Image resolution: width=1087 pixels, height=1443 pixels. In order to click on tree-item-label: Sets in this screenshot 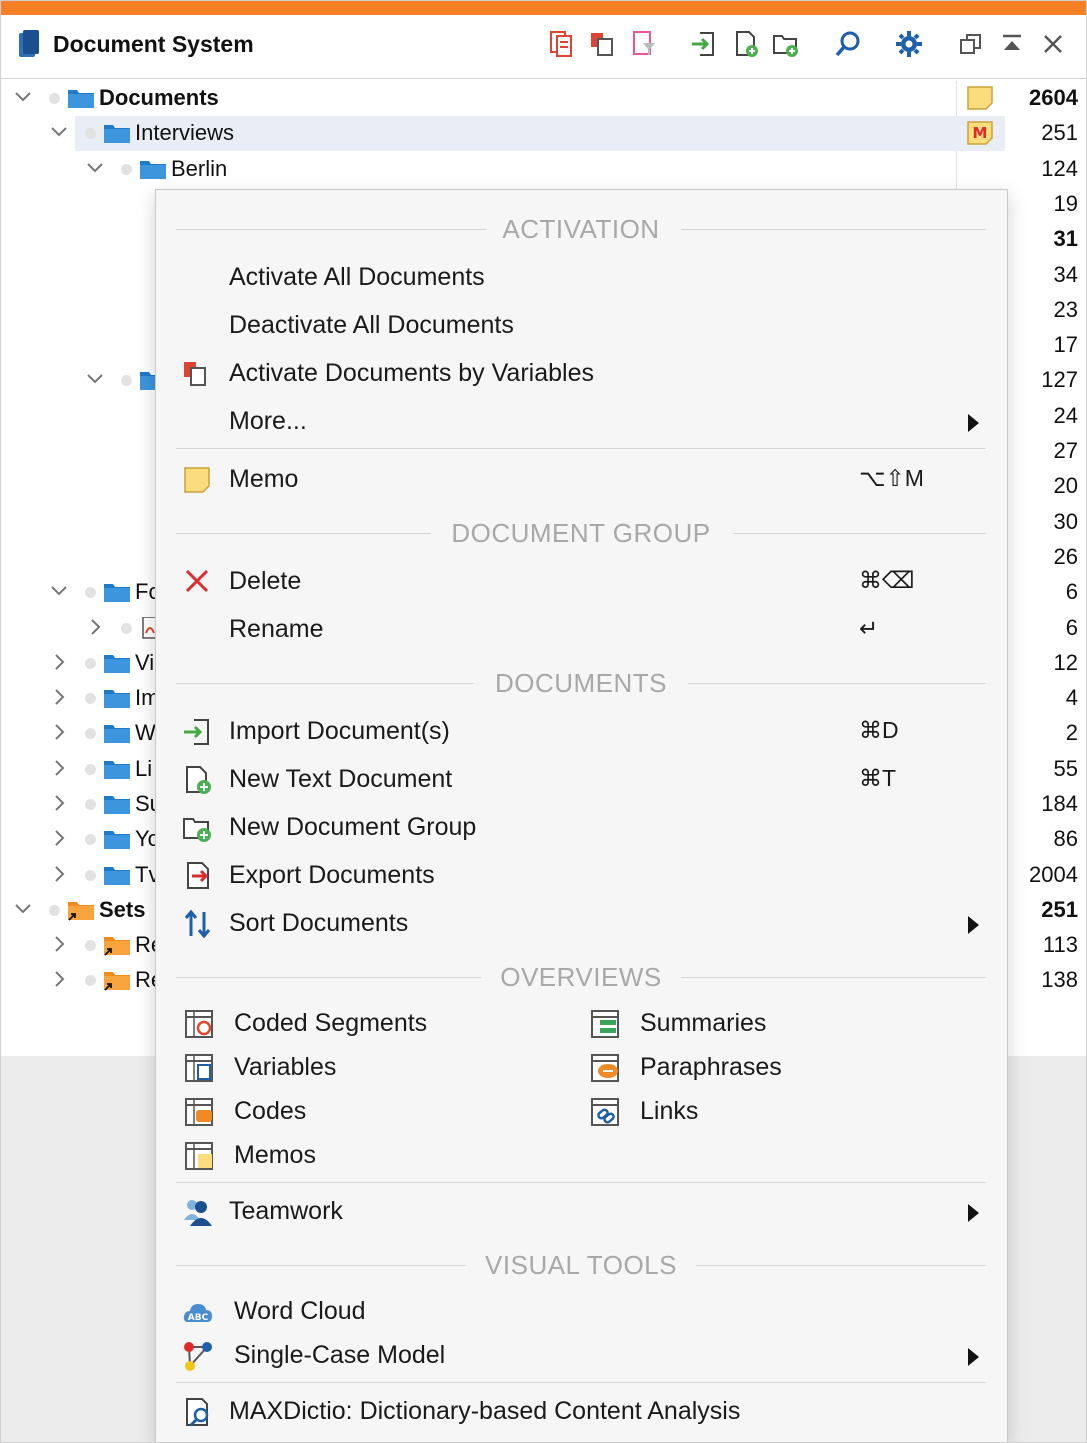, I will do `click(122, 909)`.